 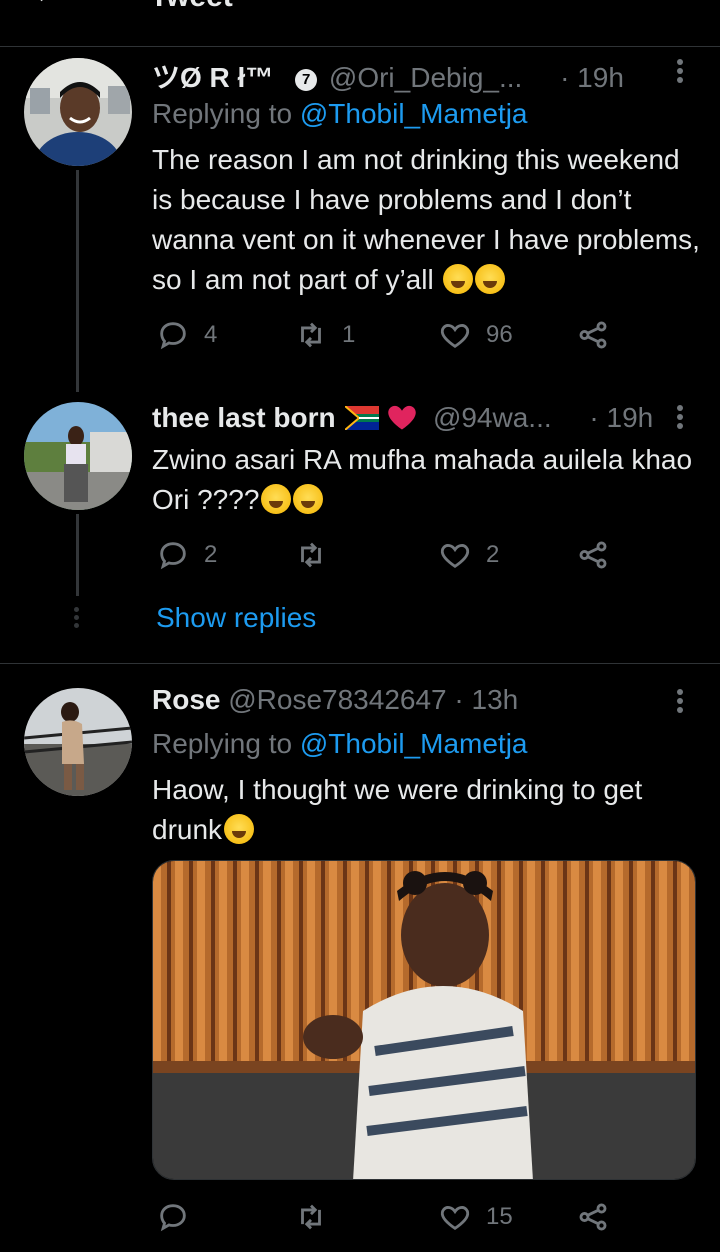 I want to click on reply-button: 4, so click(x=186, y=335).